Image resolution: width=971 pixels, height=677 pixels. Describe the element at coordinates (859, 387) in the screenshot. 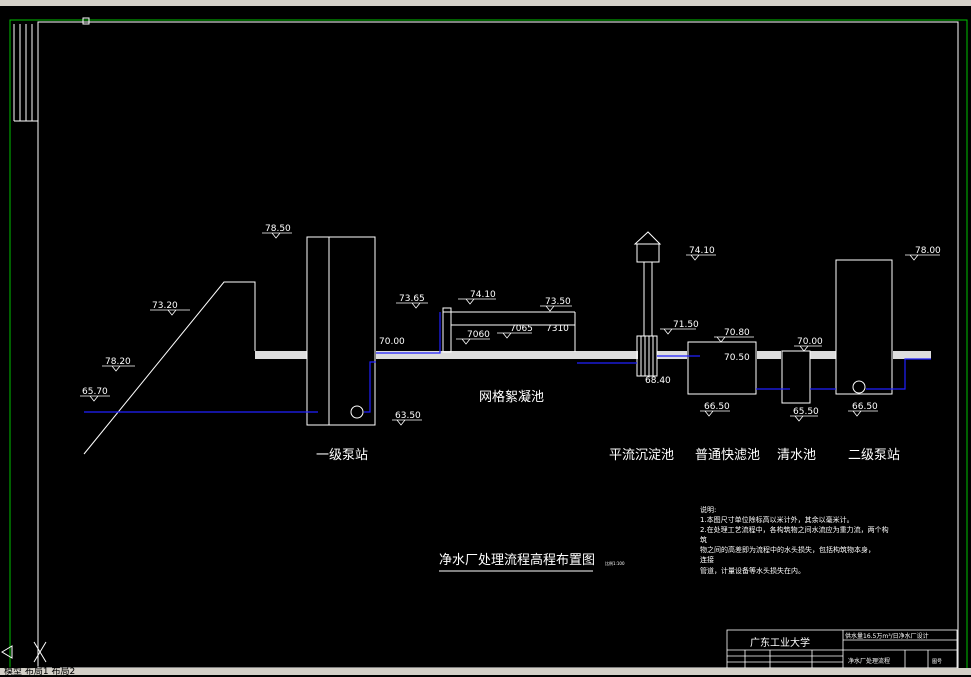

I see `pump-2-icon` at that location.